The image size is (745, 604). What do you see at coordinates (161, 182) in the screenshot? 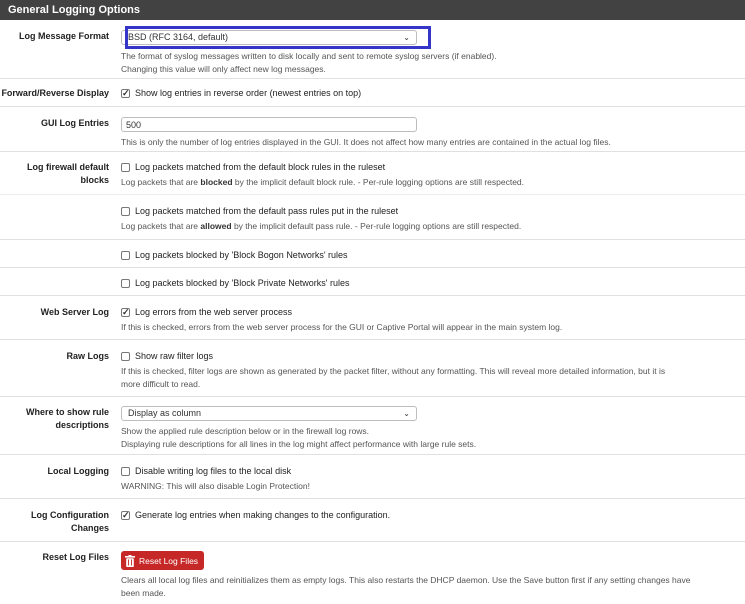
I see `block-help-pre: Log packets that are` at bounding box center [161, 182].